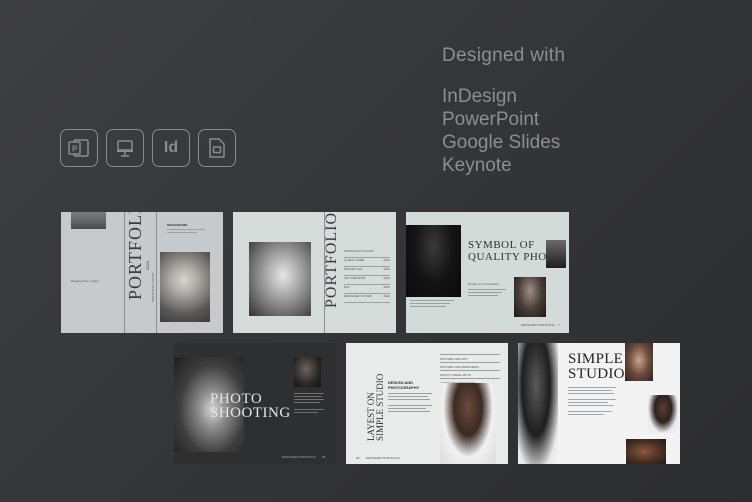  What do you see at coordinates (470, 362) in the screenshot?
I see `slide-row: PICTURE FOR DESIGNERS` at bounding box center [470, 362].